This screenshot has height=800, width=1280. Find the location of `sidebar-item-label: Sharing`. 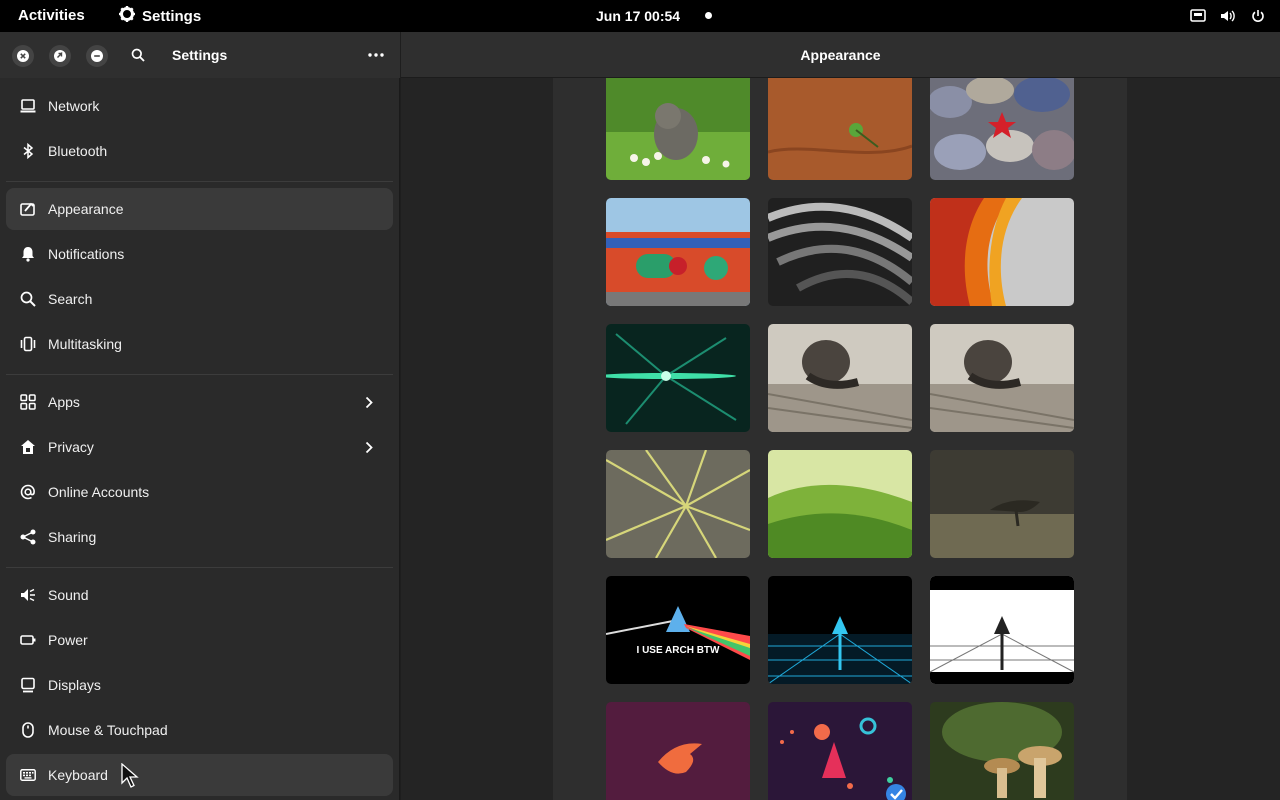

sidebar-item-label: Sharing is located at coordinates (72, 537).